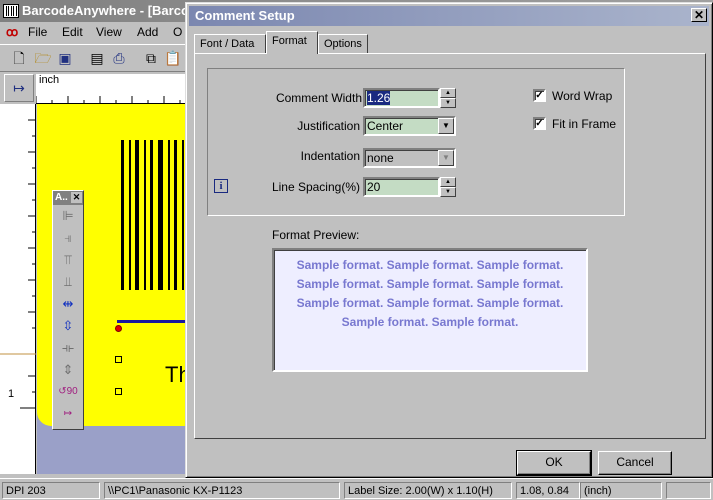  Describe the element at coordinates (379, 98) in the screenshot. I see `comment-width-value: 1.26` at that location.